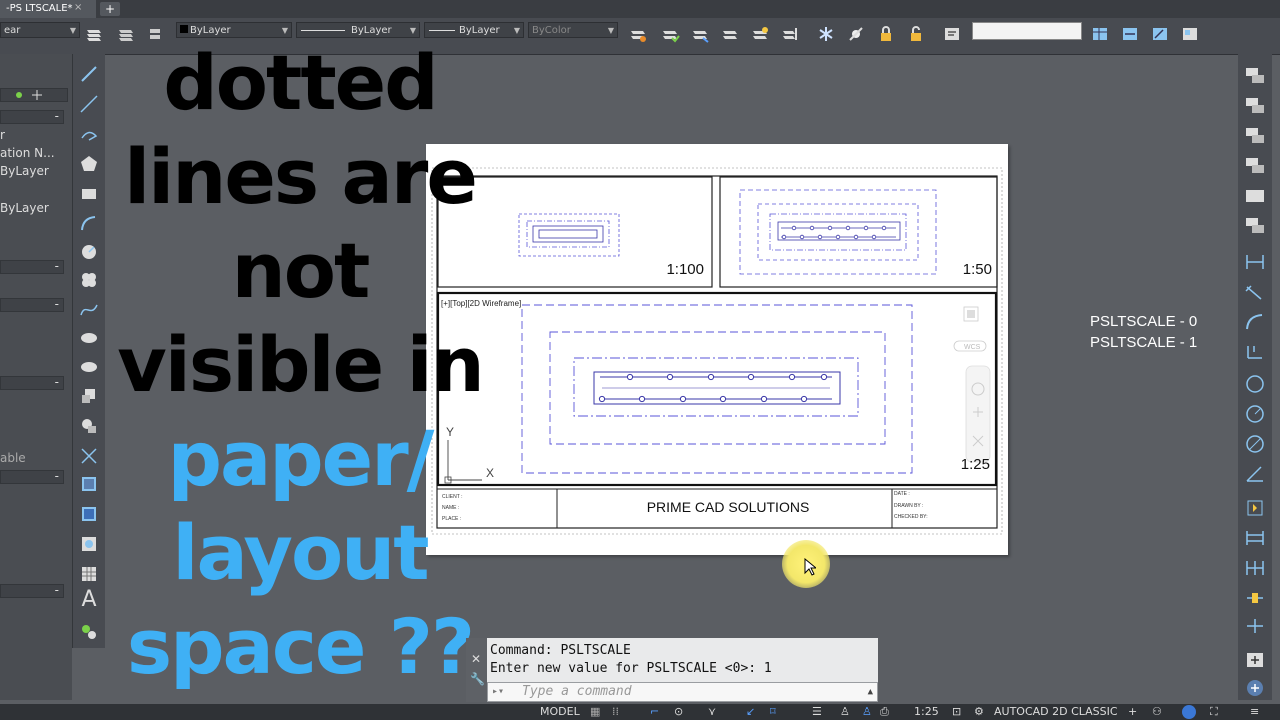  I want to click on spline-icon, so click(89, 310).